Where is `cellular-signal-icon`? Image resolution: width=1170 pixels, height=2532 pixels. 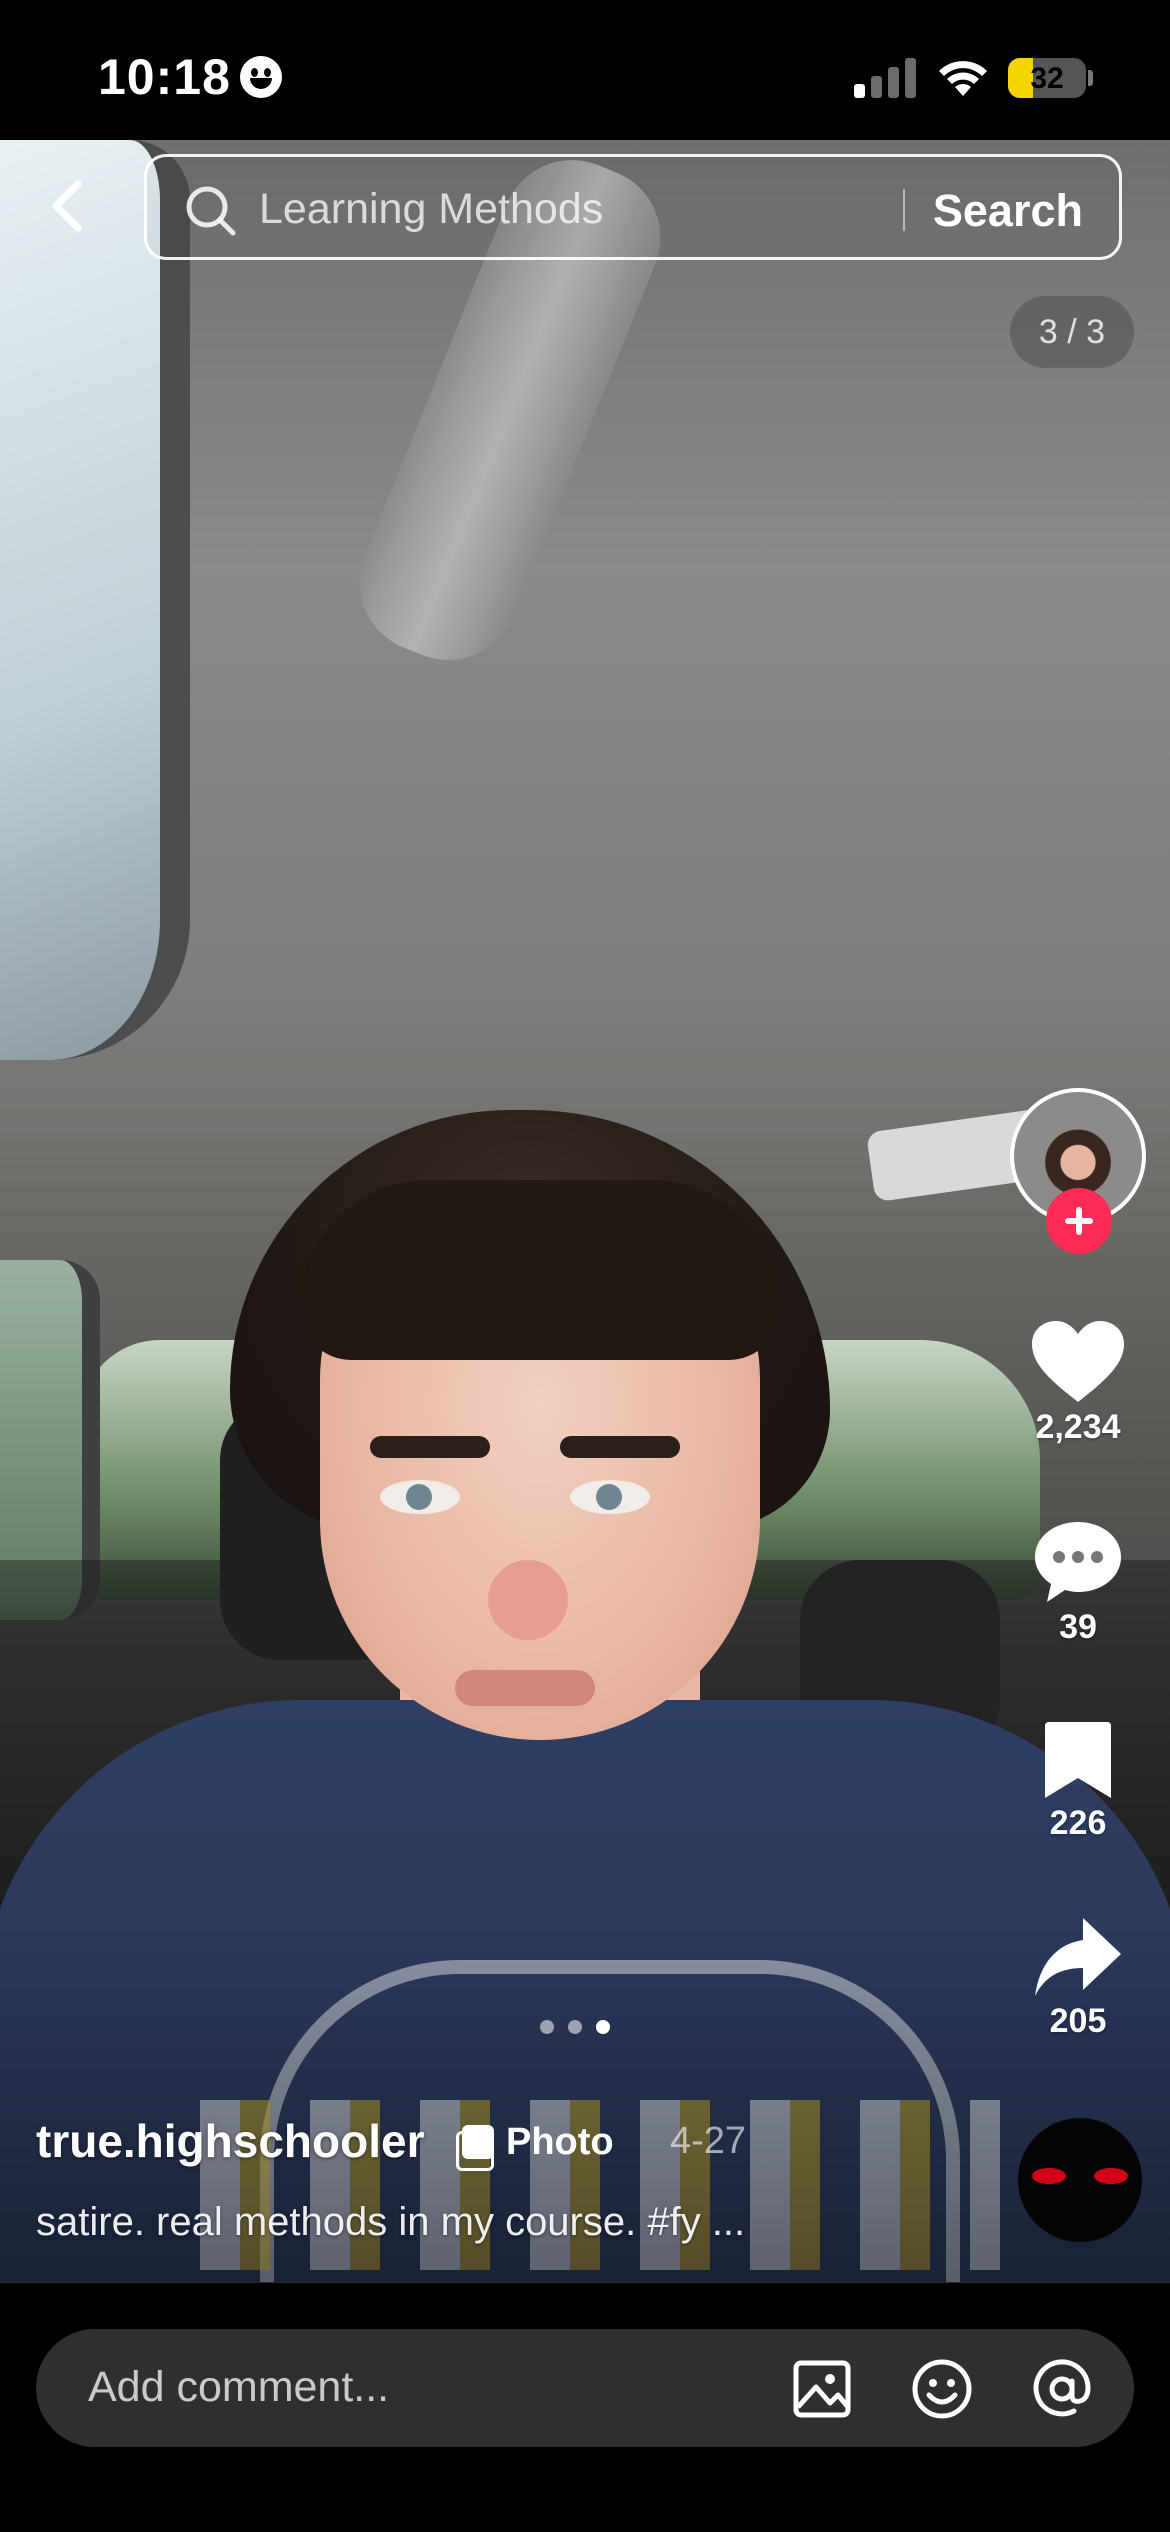 cellular-signal-icon is located at coordinates (885, 77).